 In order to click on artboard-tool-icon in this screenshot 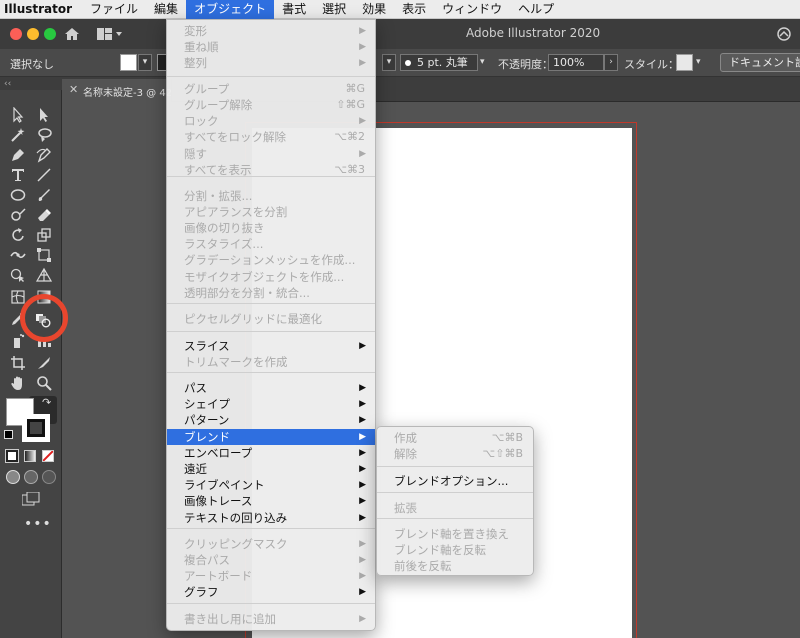, I will do `click(18, 363)`.